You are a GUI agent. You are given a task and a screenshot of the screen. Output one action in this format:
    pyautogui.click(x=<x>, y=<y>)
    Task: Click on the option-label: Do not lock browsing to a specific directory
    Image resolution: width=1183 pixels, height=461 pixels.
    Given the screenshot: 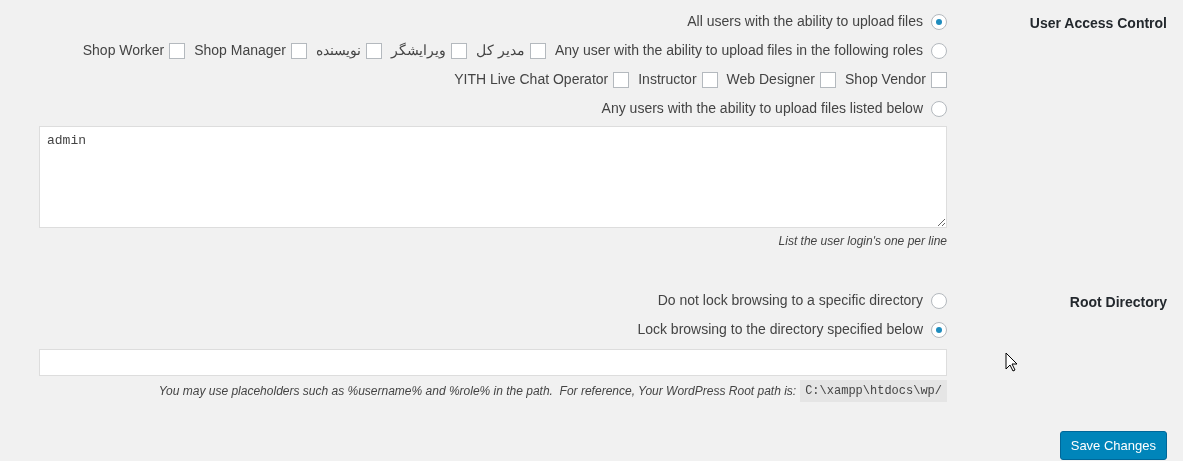 What is the action you would take?
    pyautogui.click(x=790, y=300)
    